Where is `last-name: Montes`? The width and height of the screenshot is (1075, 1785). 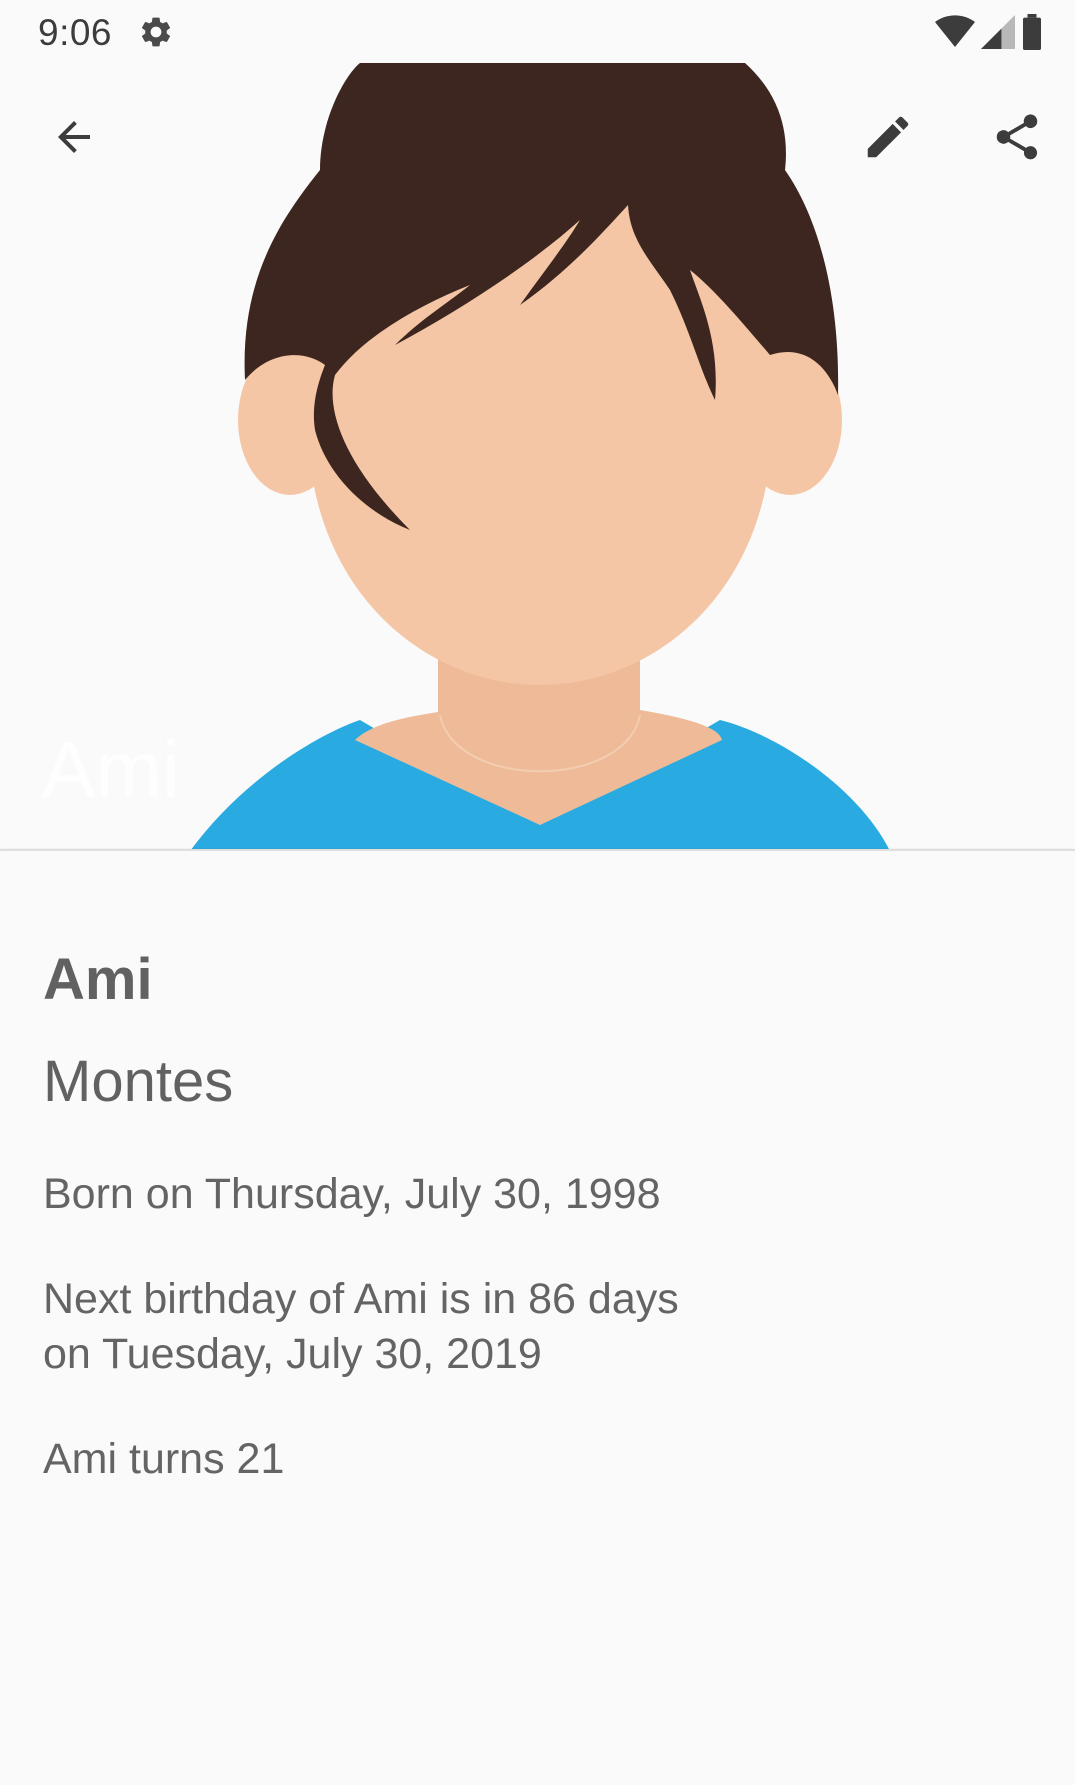
last-name: Montes is located at coordinates (138, 1081).